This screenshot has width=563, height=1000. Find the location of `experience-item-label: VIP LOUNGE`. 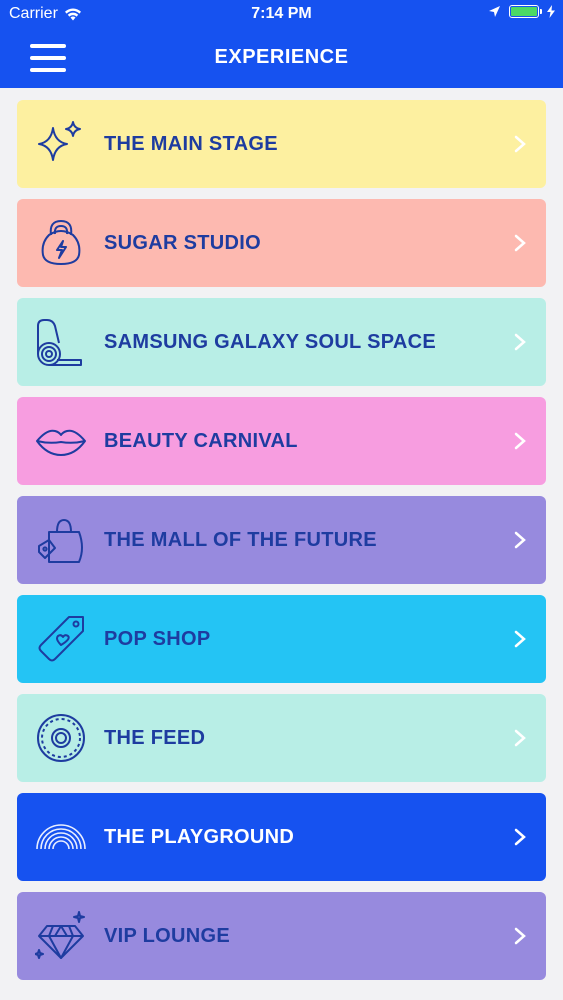

experience-item-label: VIP LOUNGE is located at coordinates (167, 936).